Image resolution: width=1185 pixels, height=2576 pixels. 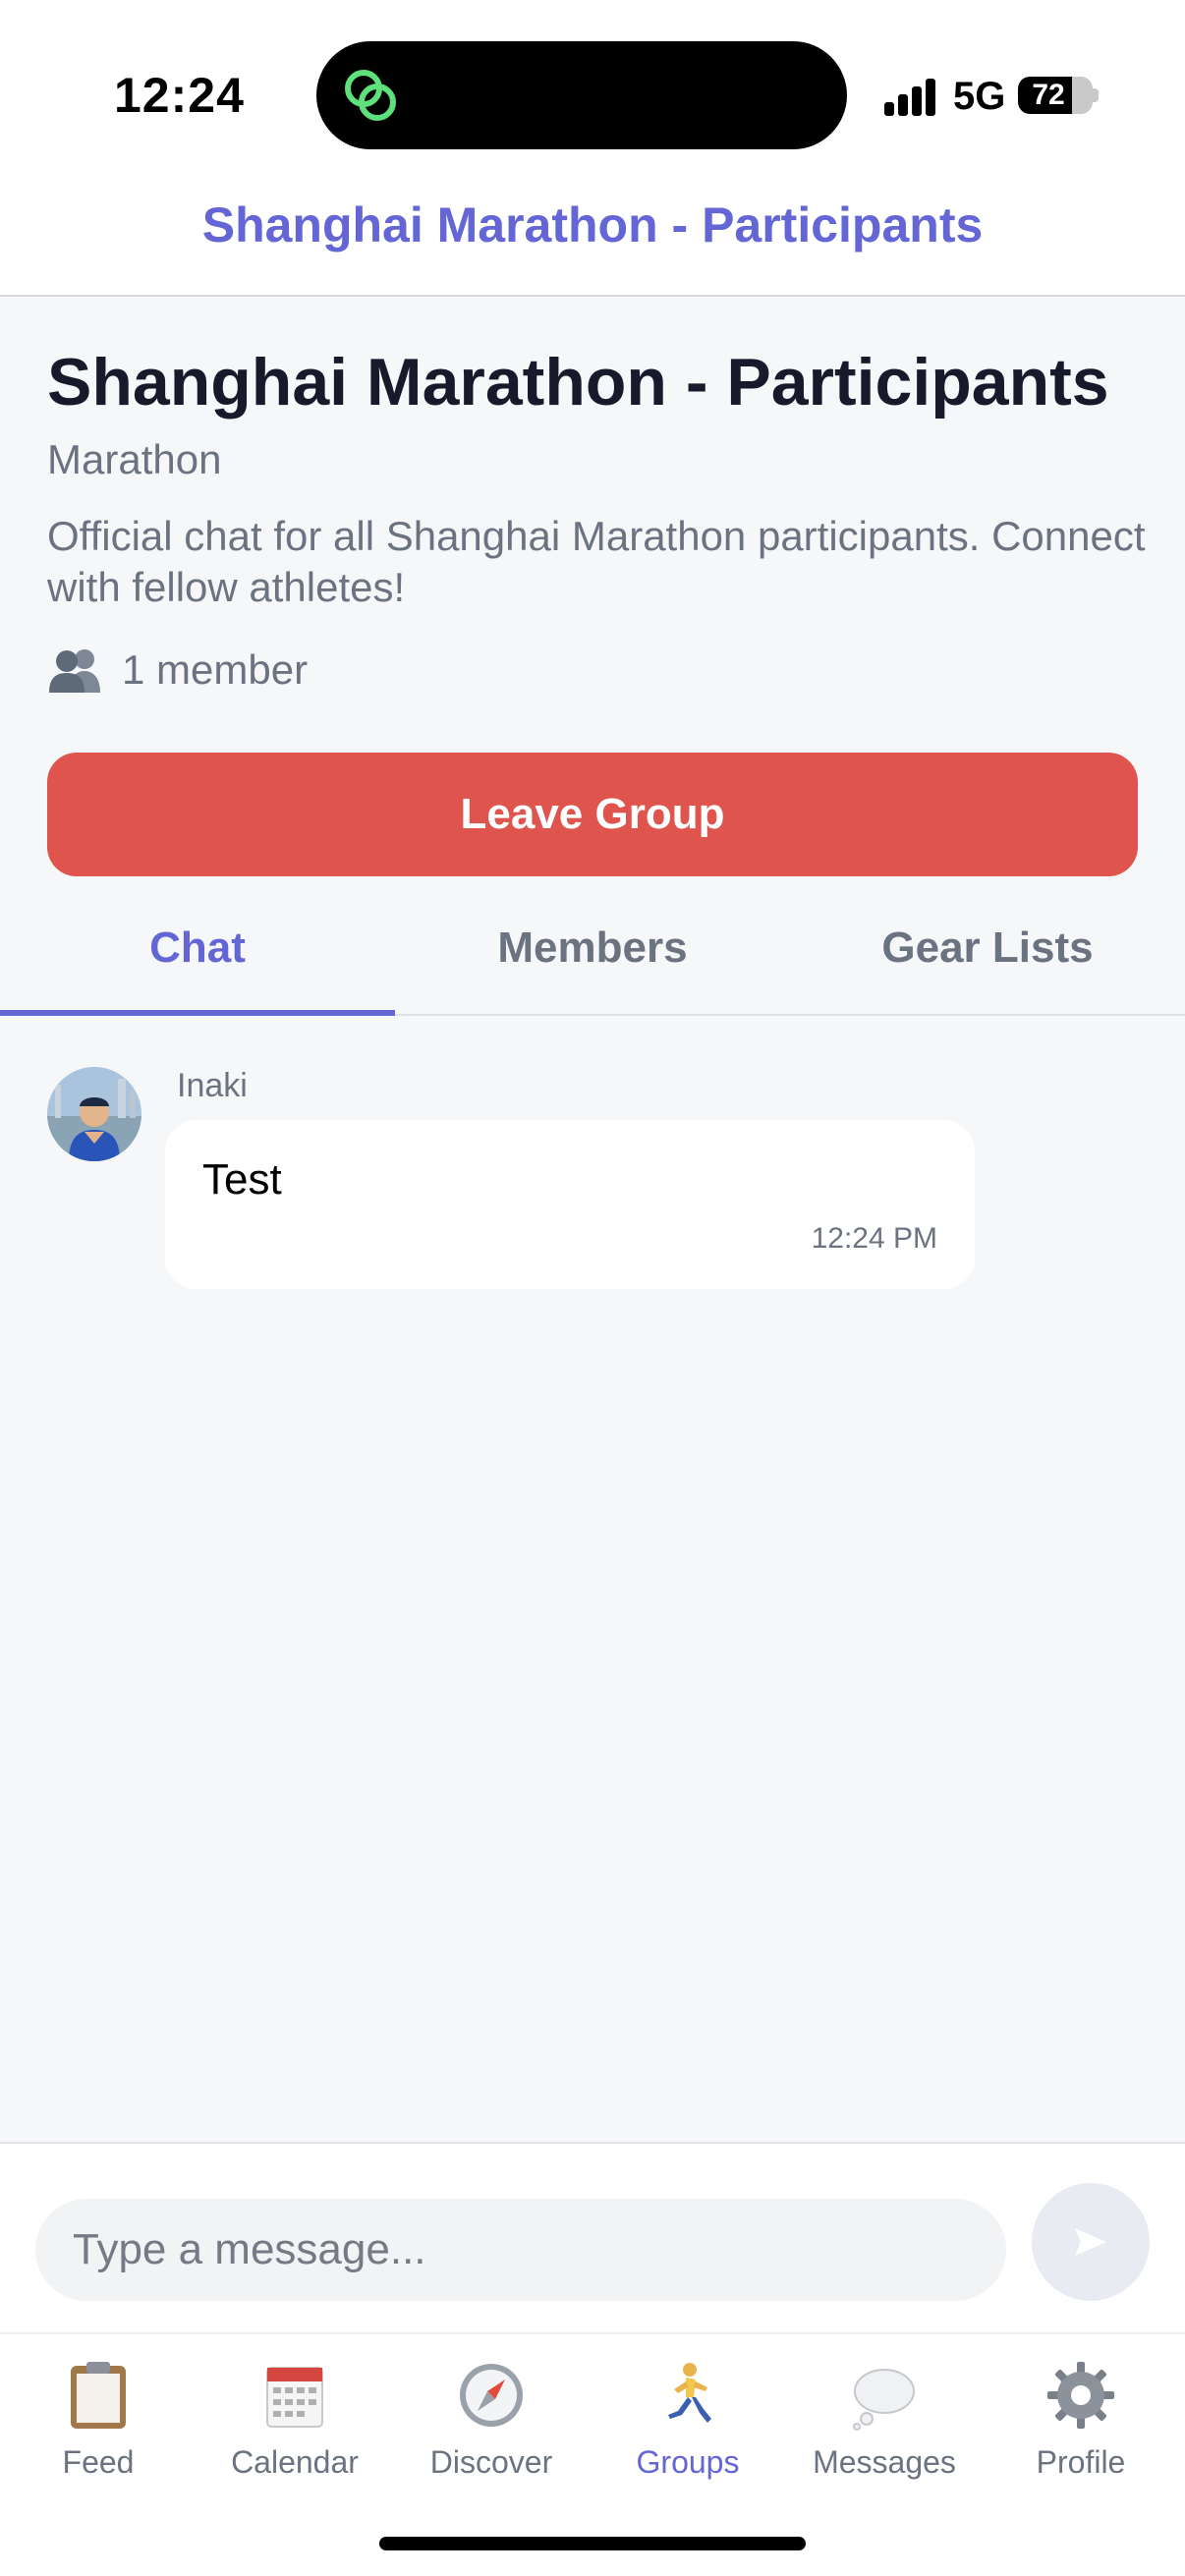 What do you see at coordinates (885, 2462) in the screenshot?
I see `tabbar-label-messages: Messages` at bounding box center [885, 2462].